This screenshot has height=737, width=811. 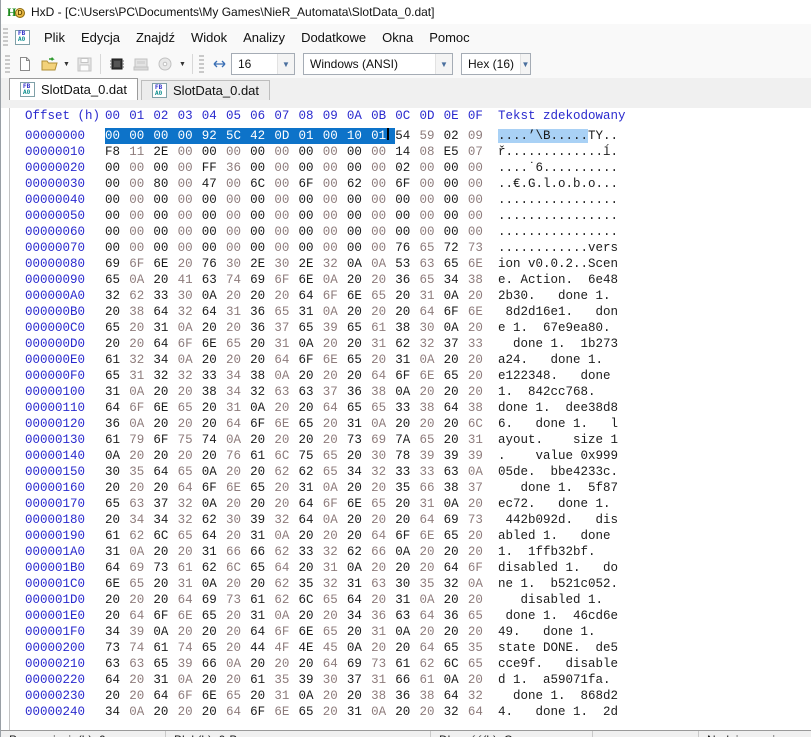 I want to click on byte-cell: 32, so click(x=286, y=520).